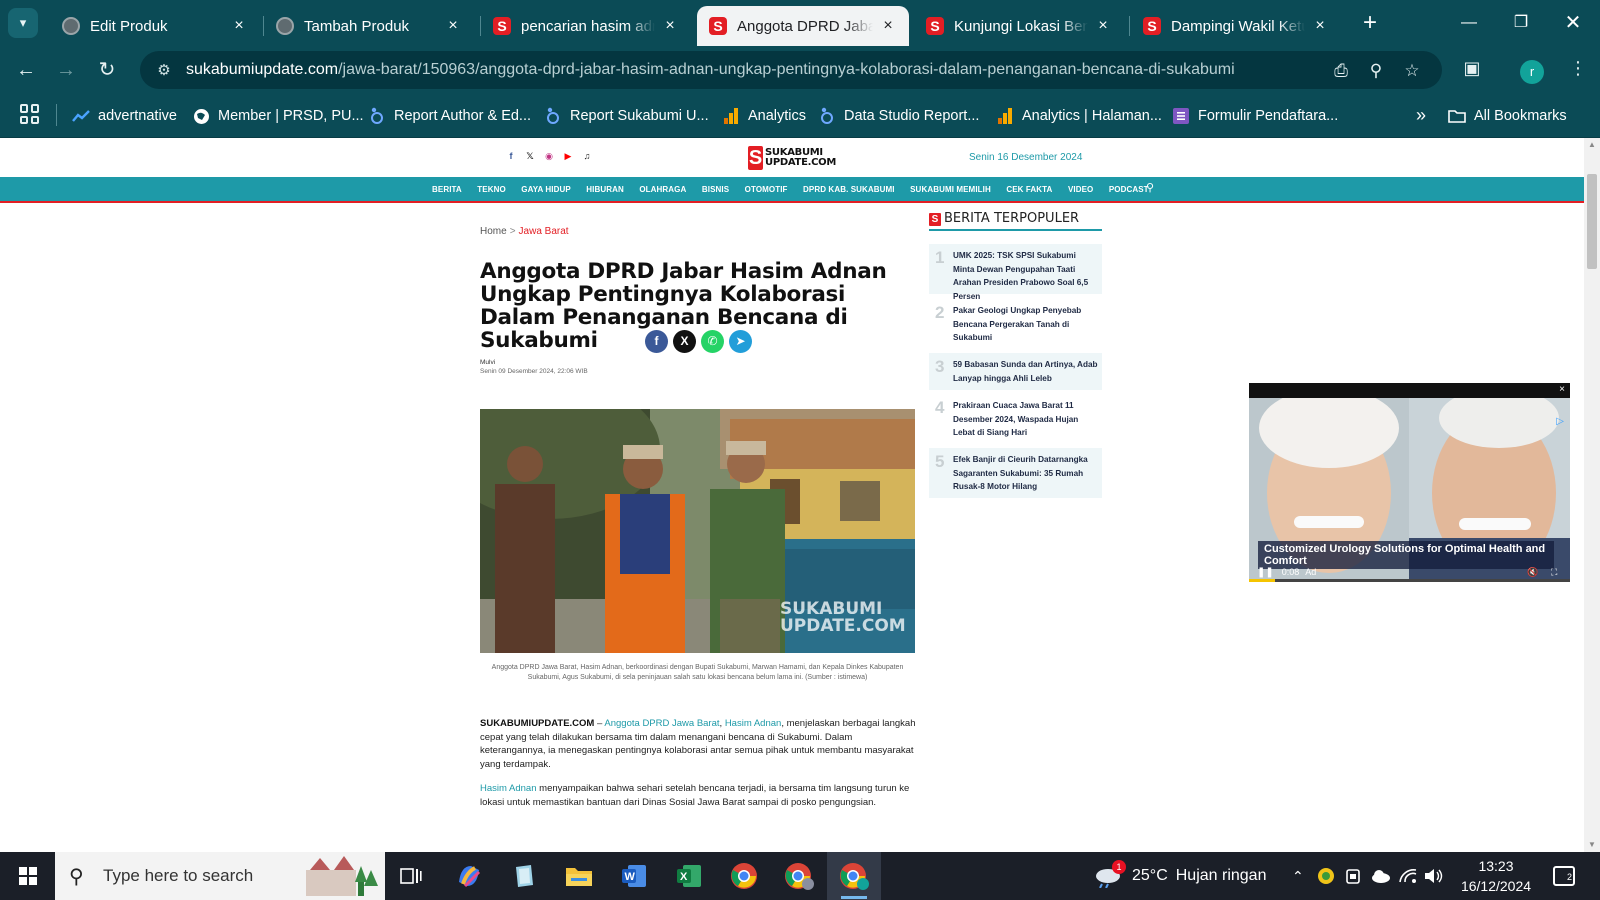 Image resolution: width=1600 pixels, height=900 pixels. Describe the element at coordinates (1376, 71) in the screenshot. I see `zoom-icon: ⚲` at that location.